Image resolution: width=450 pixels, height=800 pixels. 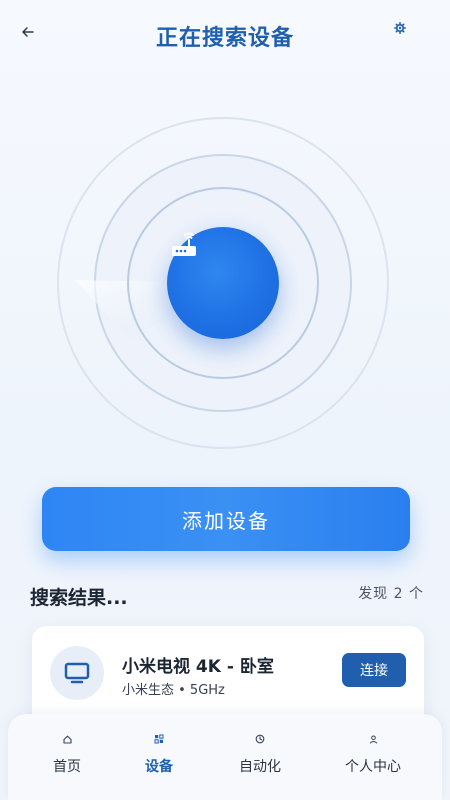 I want to click on device-card: 小米电视 4K - 卧室 小米生态 • 5GHz 连接, so click(x=228, y=676).